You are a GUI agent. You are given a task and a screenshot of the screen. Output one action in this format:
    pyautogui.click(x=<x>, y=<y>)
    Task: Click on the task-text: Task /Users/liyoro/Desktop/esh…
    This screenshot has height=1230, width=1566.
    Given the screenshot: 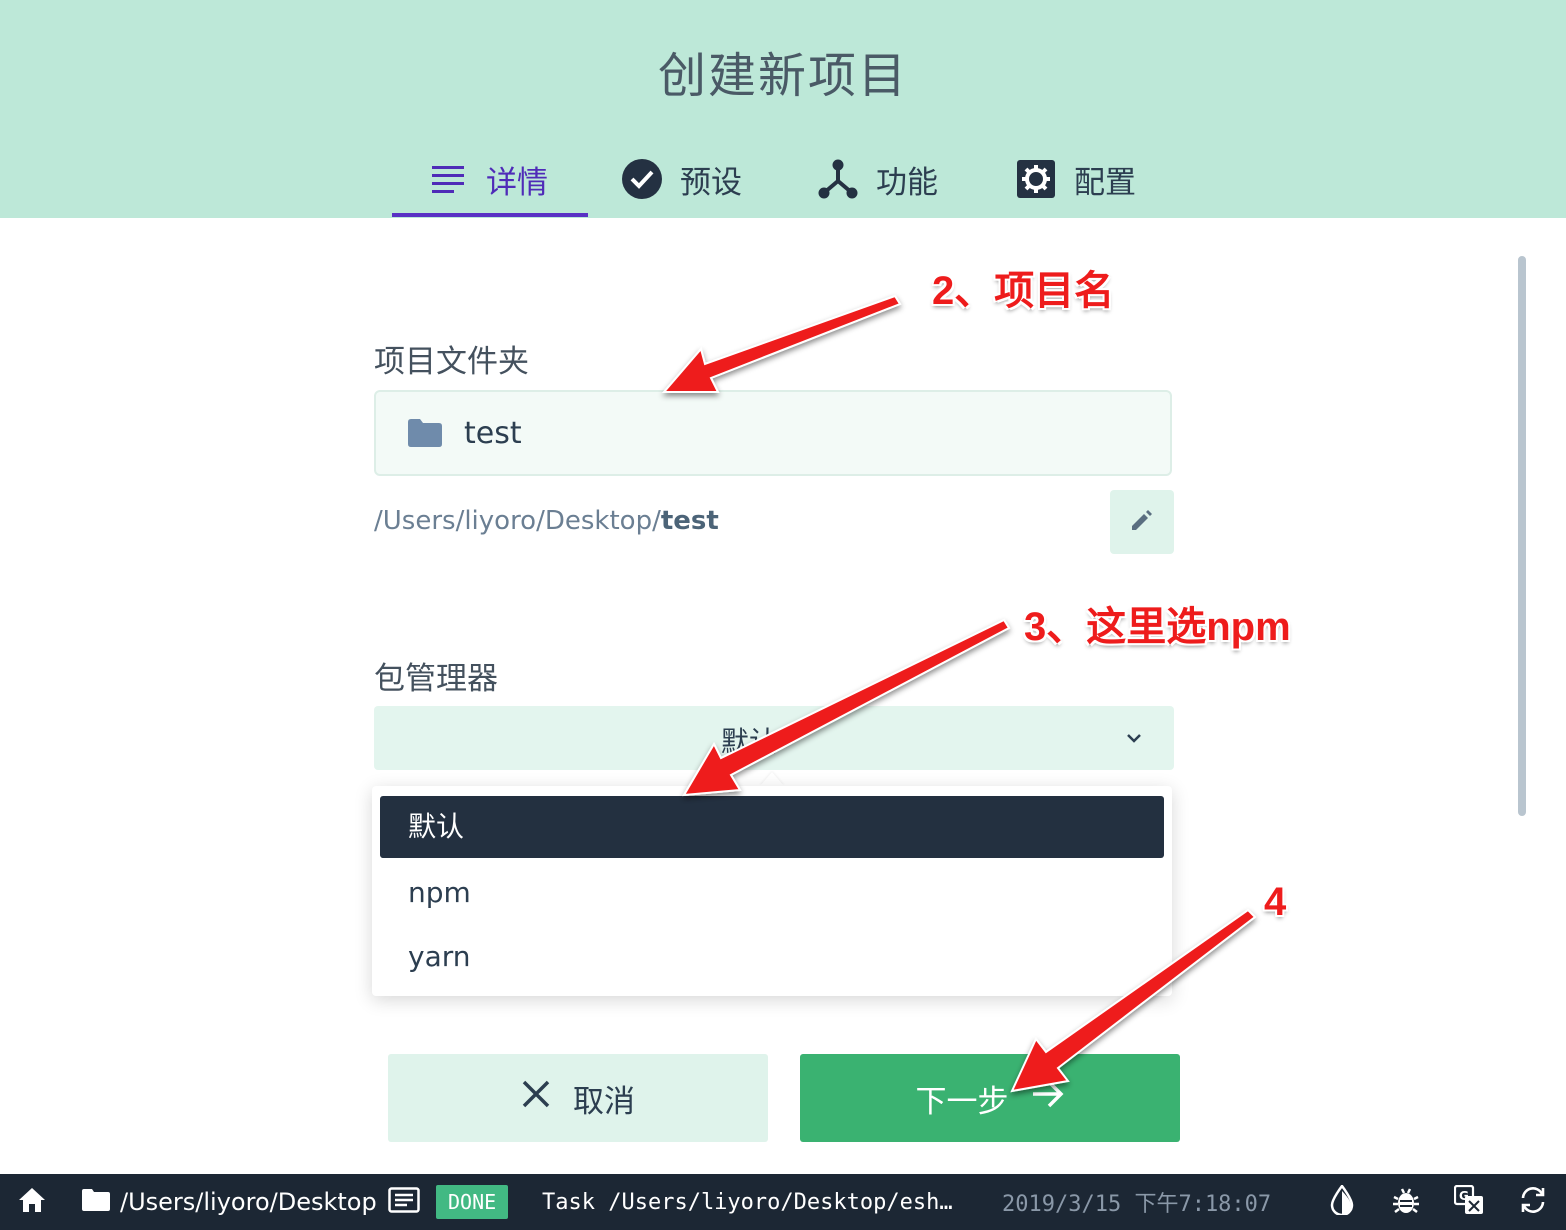 What is the action you would take?
    pyautogui.click(x=747, y=1202)
    